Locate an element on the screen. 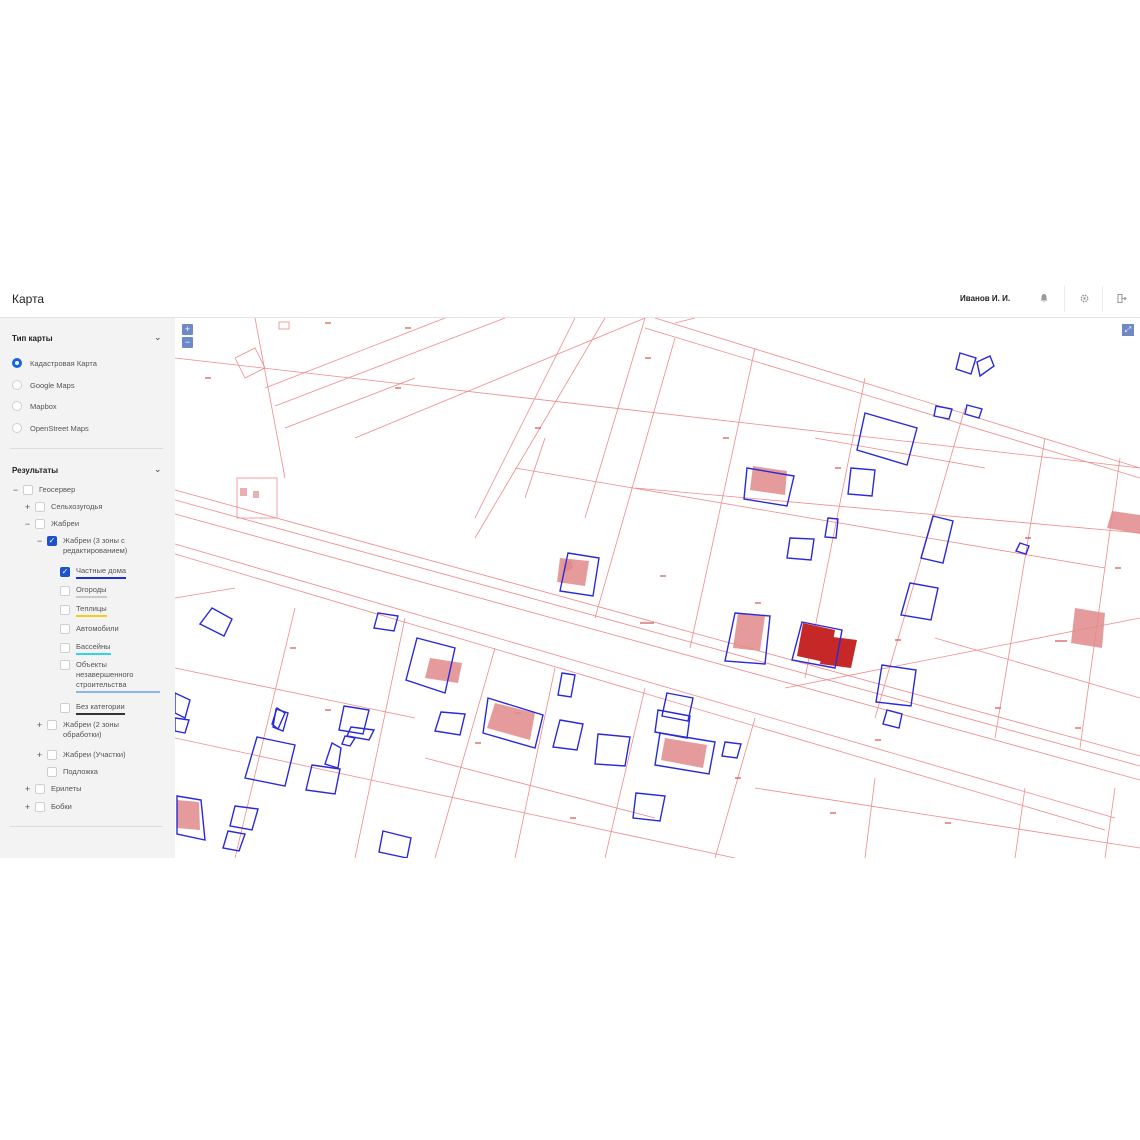 The image size is (1140, 1140). tree-item-label: Автомобили is located at coordinates (97, 628).